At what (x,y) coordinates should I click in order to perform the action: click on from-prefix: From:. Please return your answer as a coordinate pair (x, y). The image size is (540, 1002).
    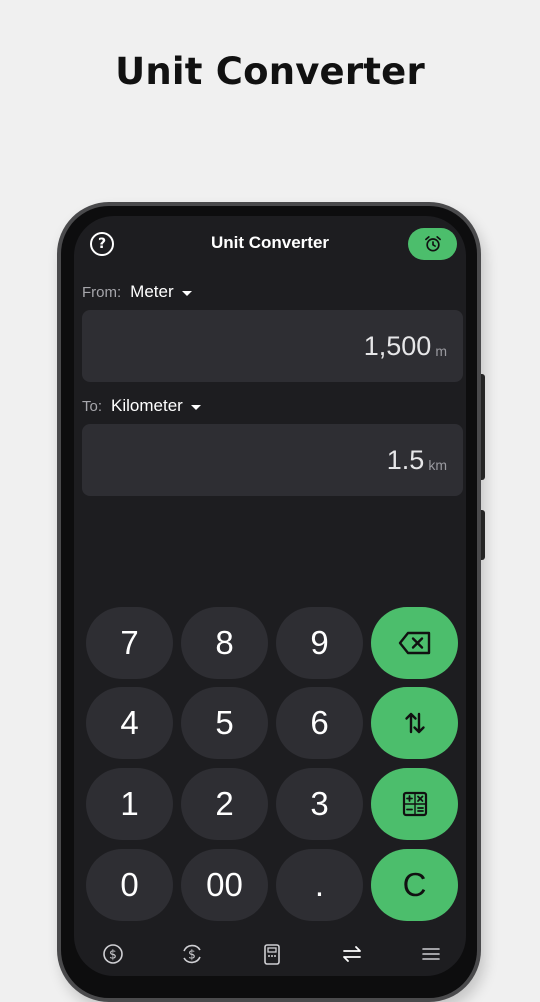
    Looking at the image, I should click on (102, 292).